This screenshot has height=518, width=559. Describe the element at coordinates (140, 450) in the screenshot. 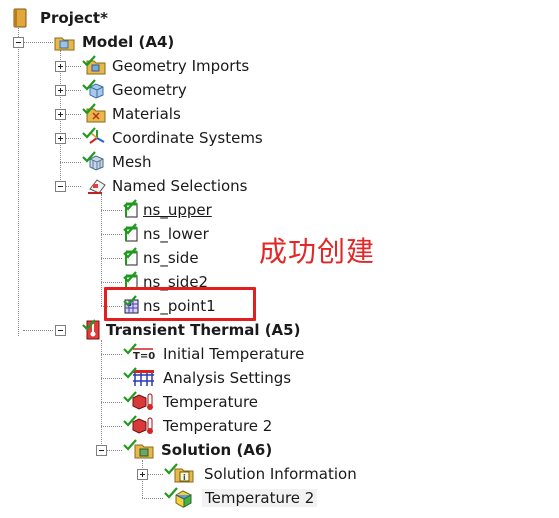

I see `solution-icon` at that location.